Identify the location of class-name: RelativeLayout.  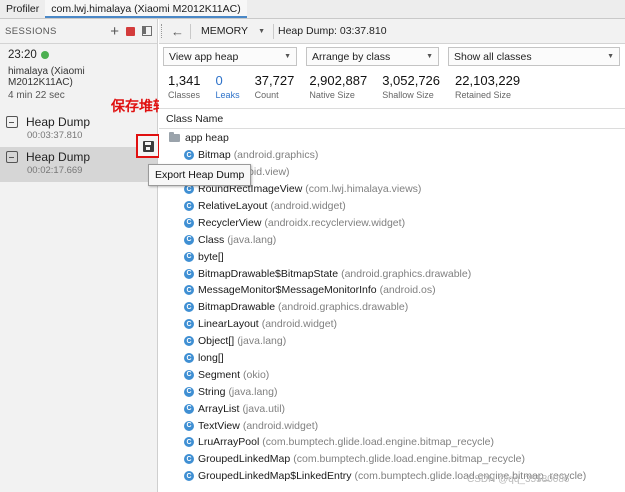
(233, 206).